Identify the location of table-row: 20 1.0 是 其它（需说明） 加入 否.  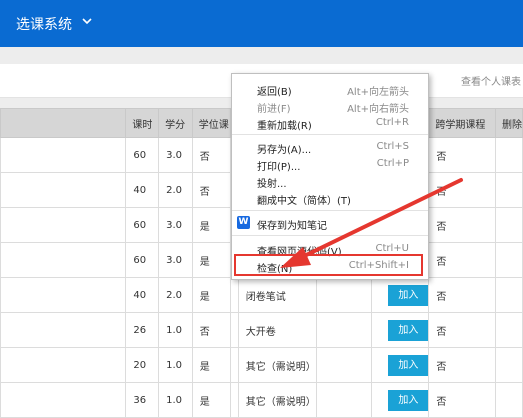
(261, 365).